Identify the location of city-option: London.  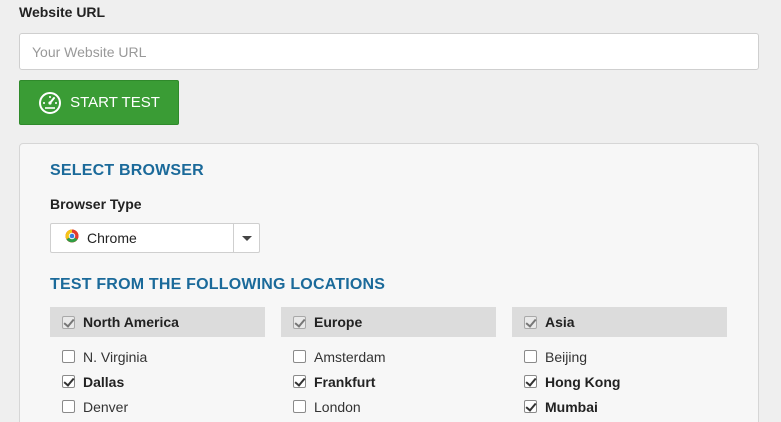
(388, 406).